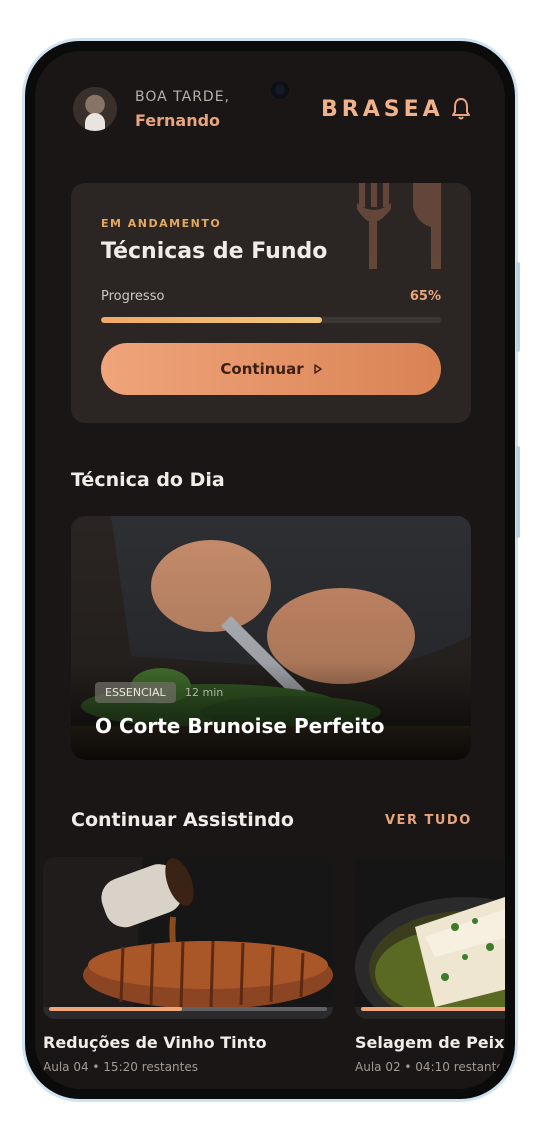 The width and height of the screenshot is (548, 1122). I want to click on brand-logo: BRASEA, so click(382, 109).